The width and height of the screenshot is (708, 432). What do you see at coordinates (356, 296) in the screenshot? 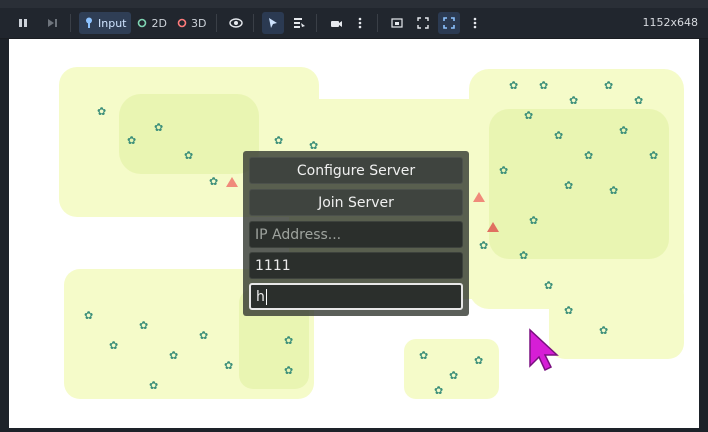
I see `name-input: h` at bounding box center [356, 296].